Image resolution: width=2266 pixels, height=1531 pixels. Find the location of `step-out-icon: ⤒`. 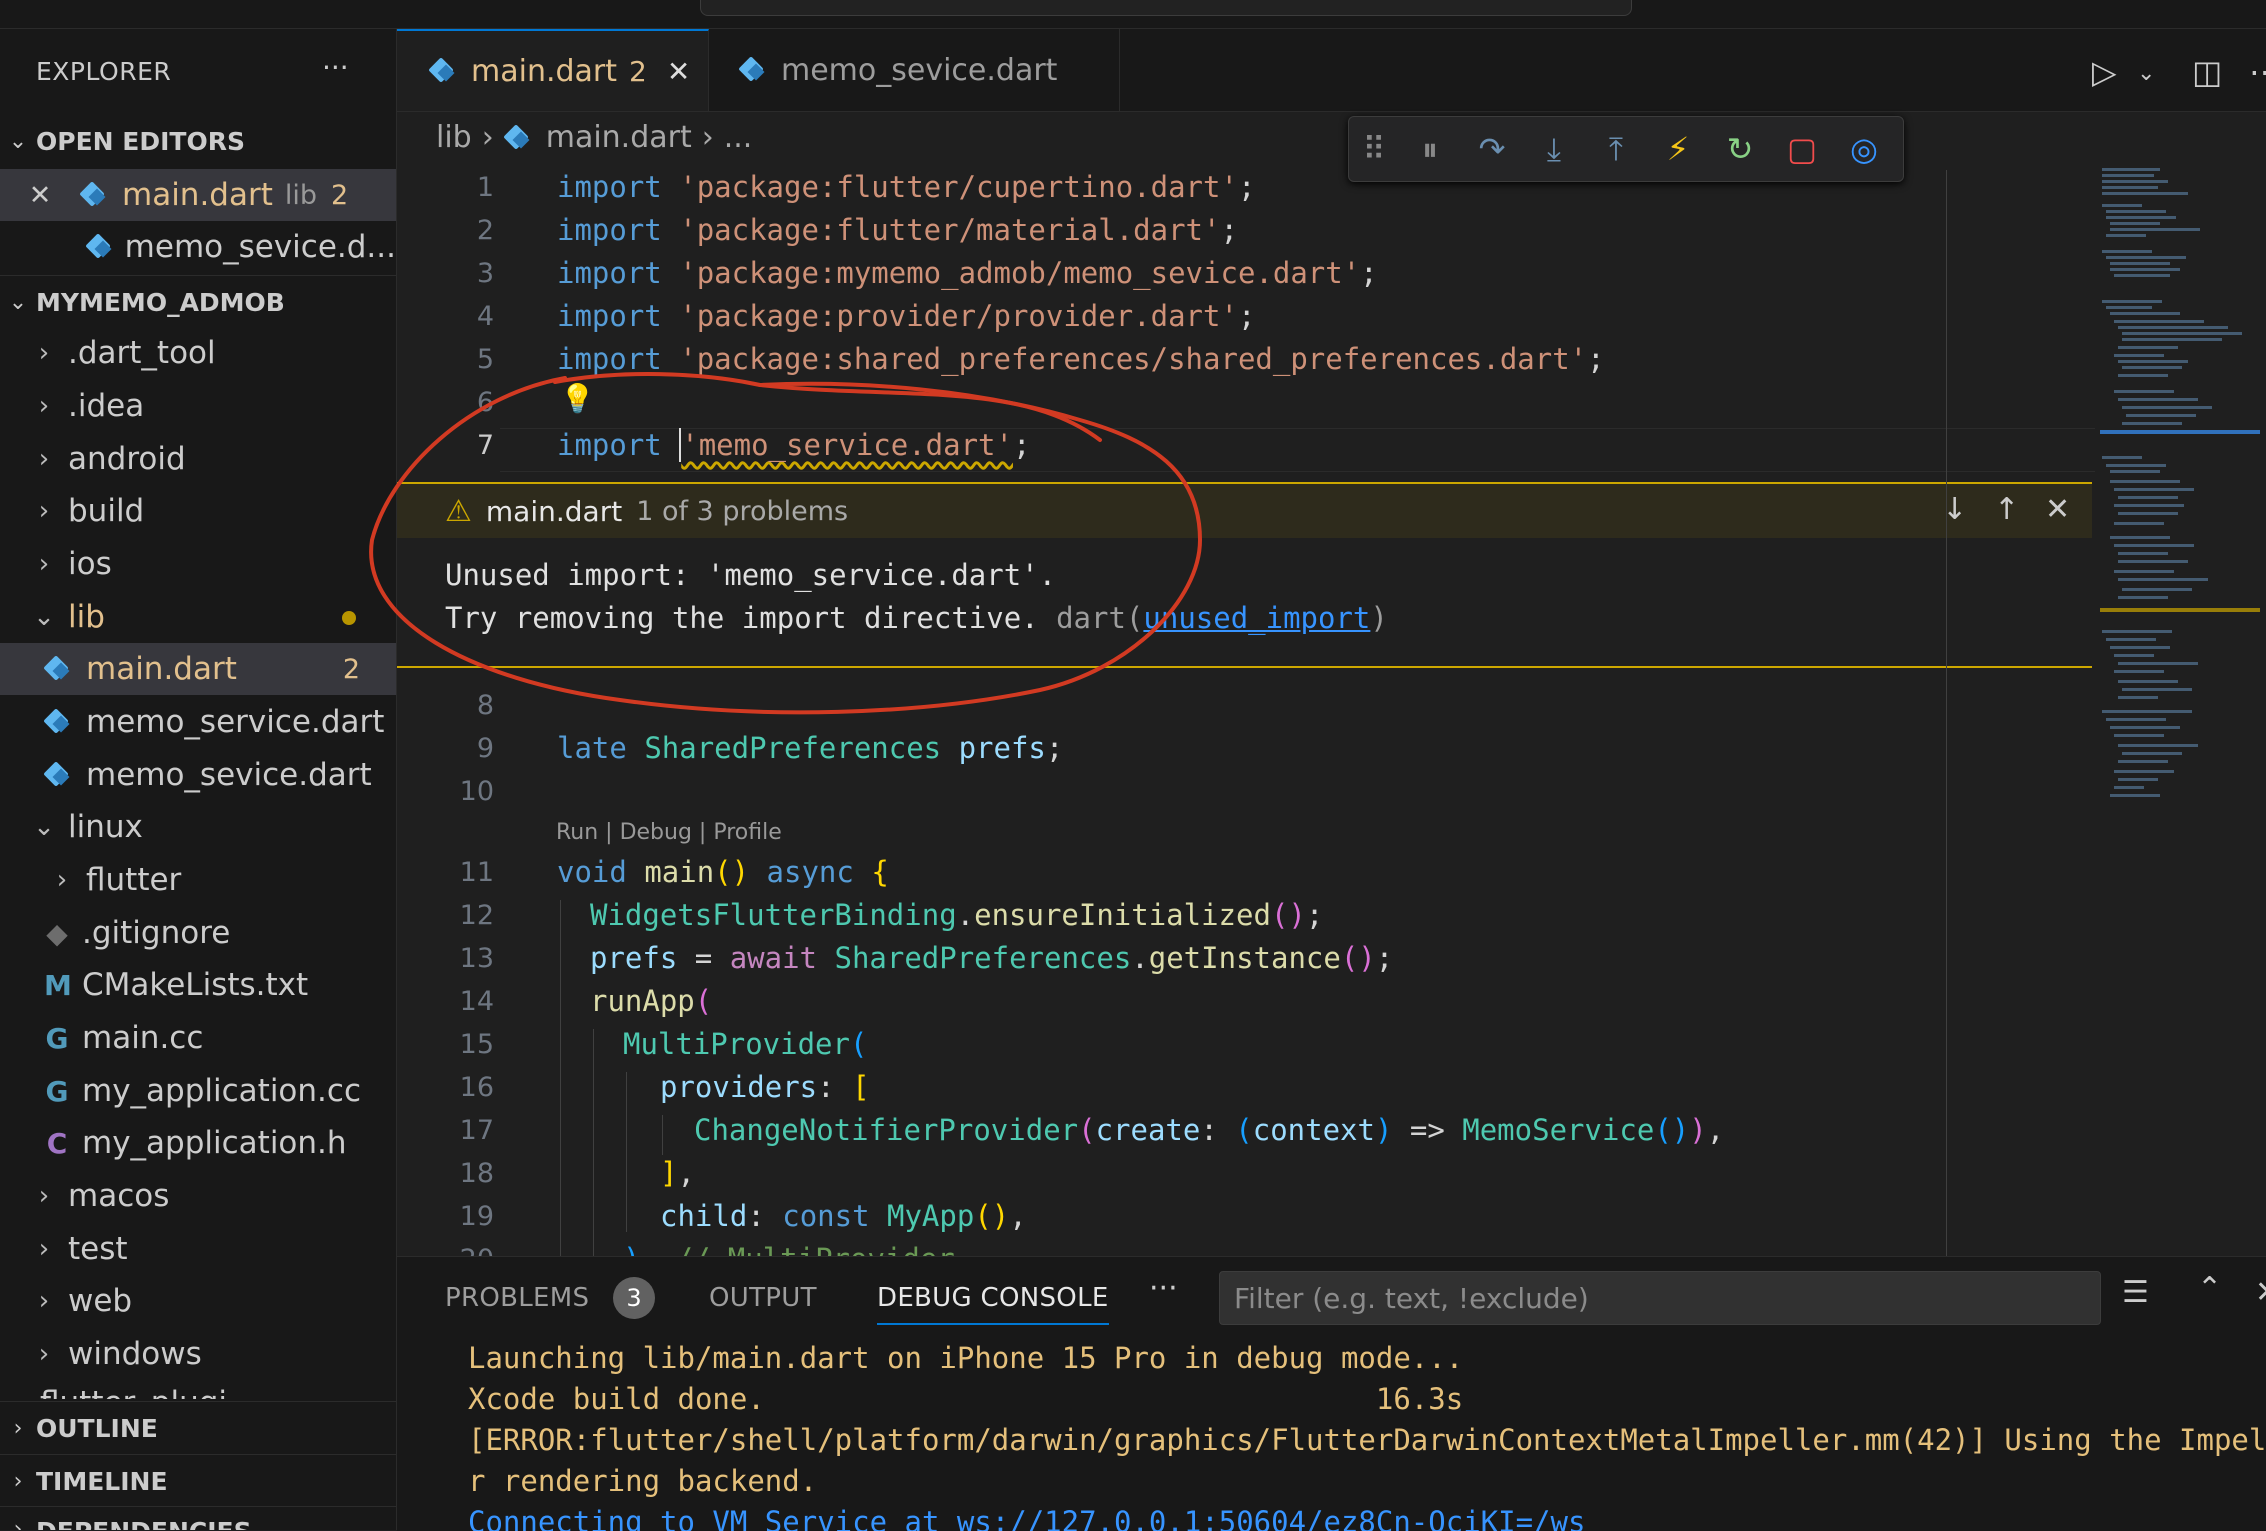

step-out-icon: ⤒ is located at coordinates (1616, 149).